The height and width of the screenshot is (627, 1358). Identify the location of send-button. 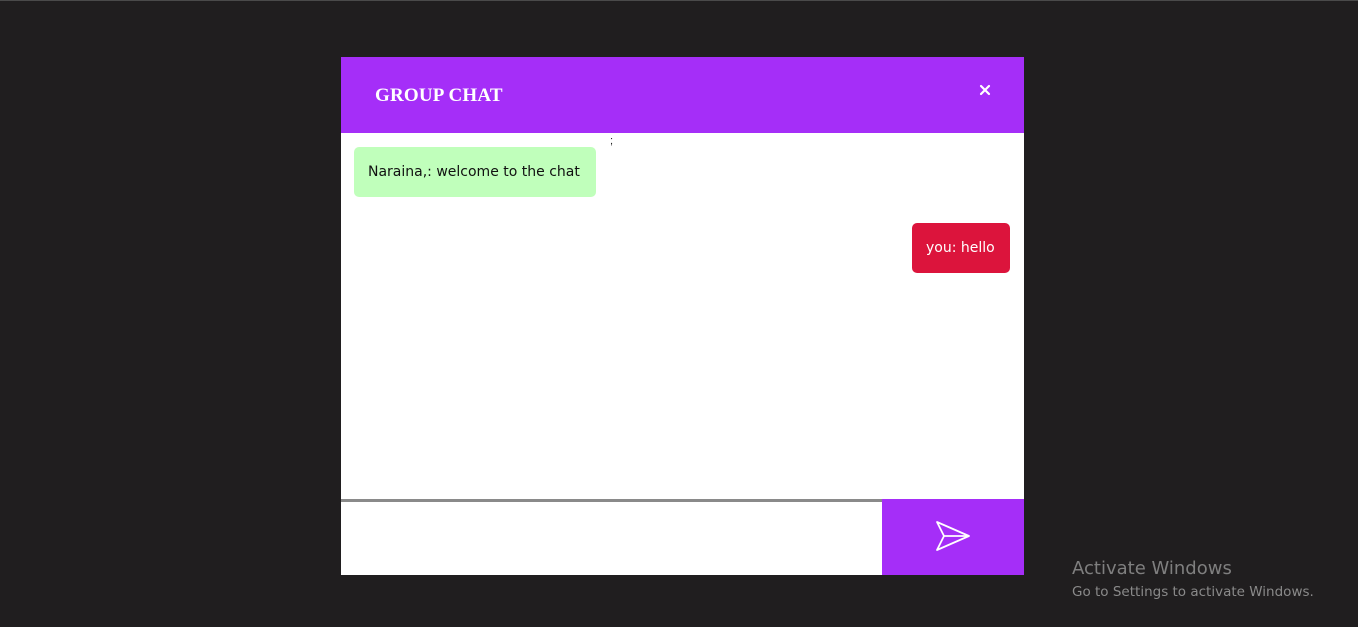
(953, 537).